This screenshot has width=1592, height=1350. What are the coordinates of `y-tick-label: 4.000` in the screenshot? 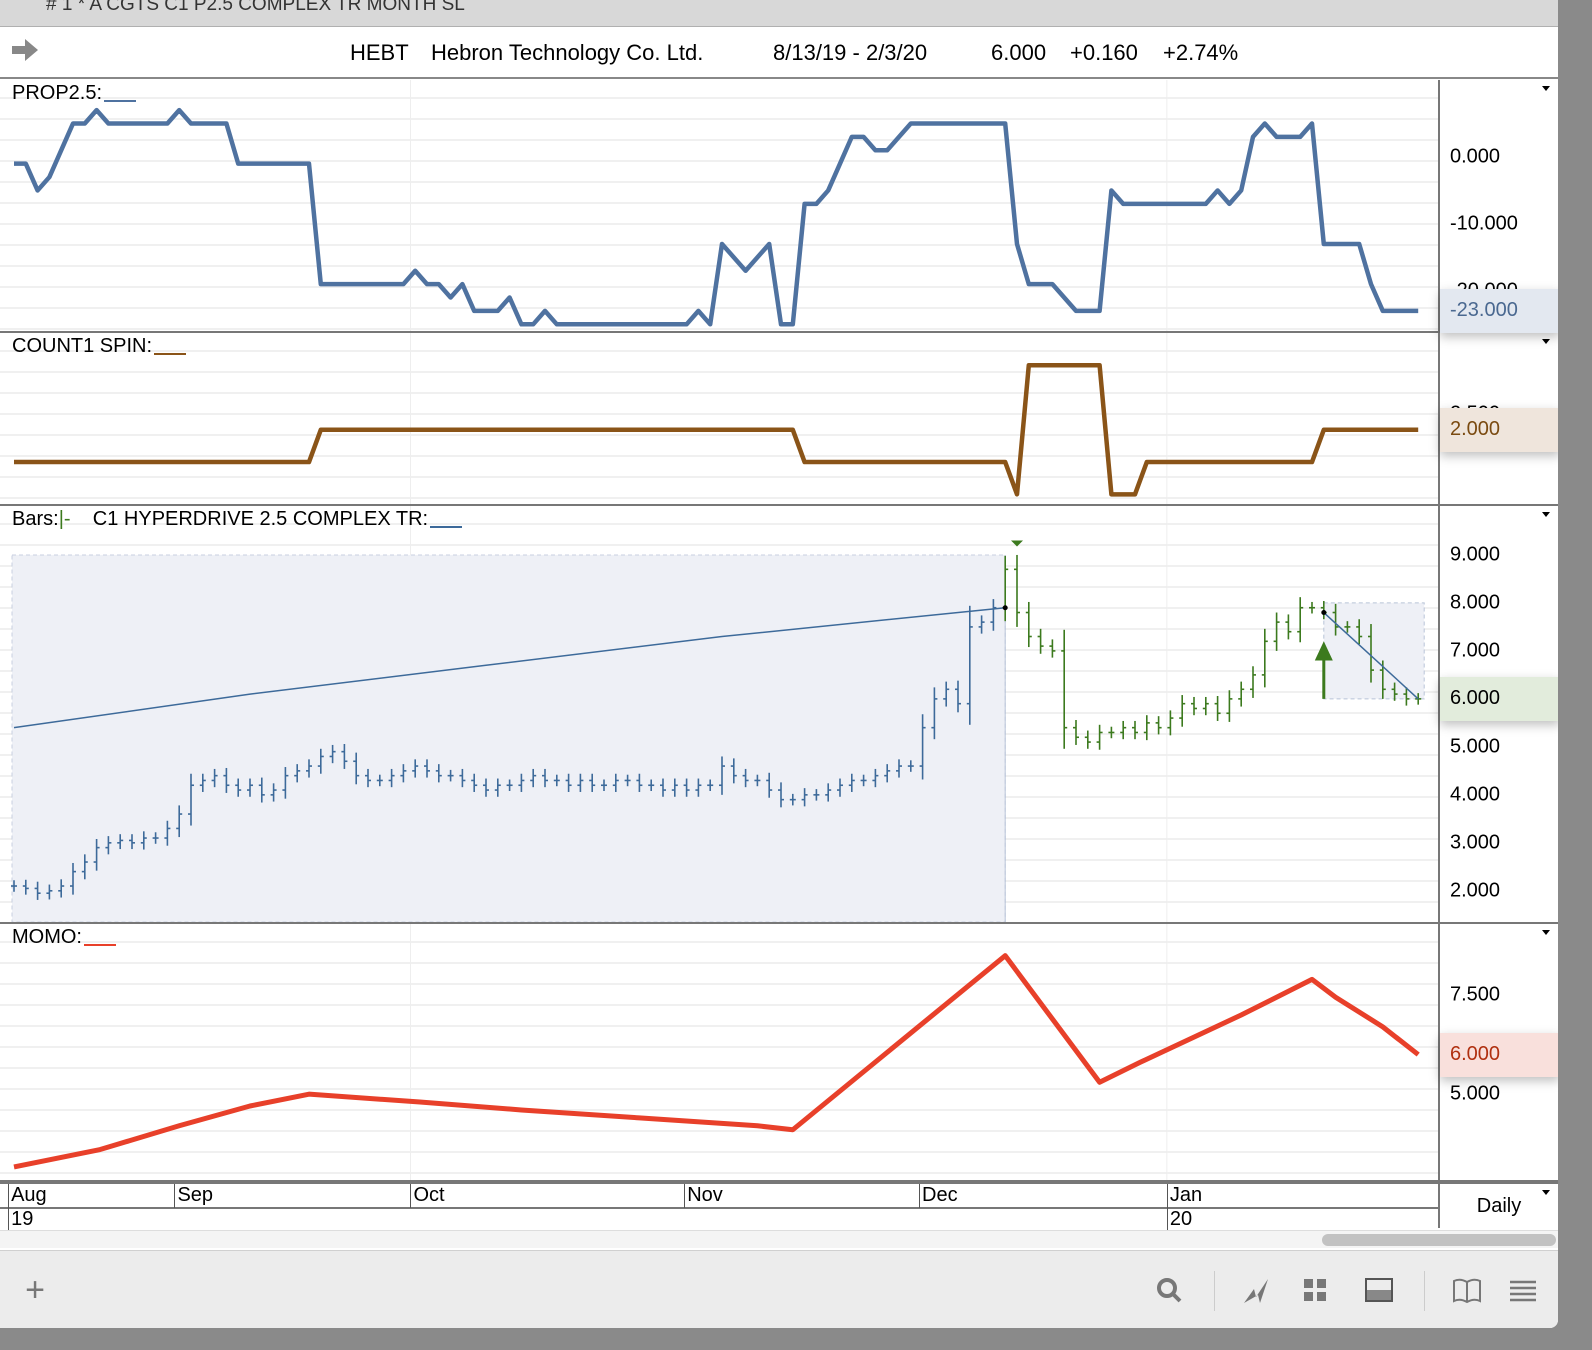 It's located at (1475, 794).